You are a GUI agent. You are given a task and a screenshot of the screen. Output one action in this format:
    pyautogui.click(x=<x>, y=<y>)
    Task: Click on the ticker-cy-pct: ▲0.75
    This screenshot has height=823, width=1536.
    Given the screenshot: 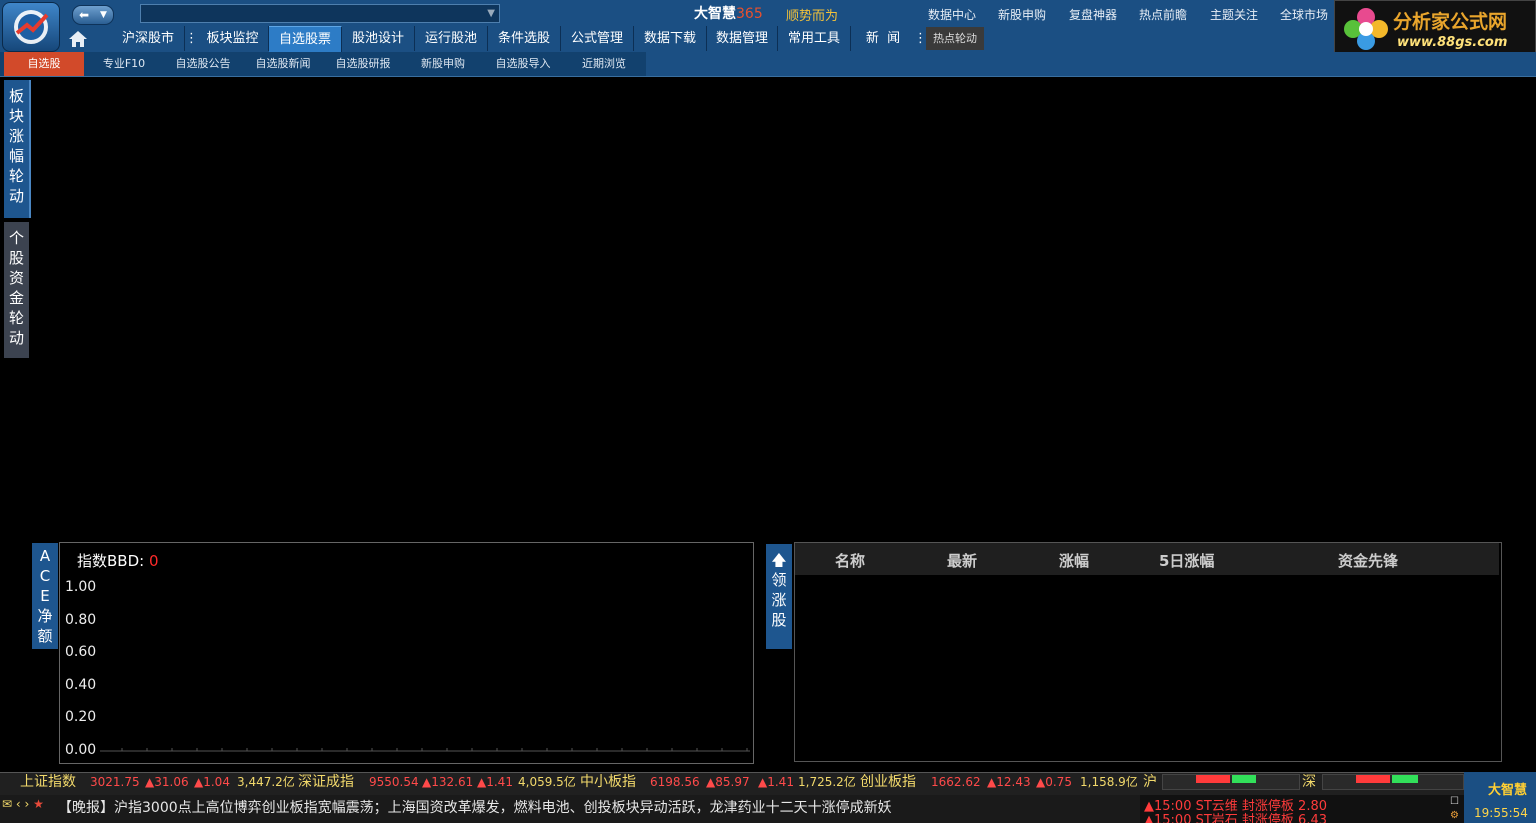 What is the action you would take?
    pyautogui.click(x=1054, y=782)
    